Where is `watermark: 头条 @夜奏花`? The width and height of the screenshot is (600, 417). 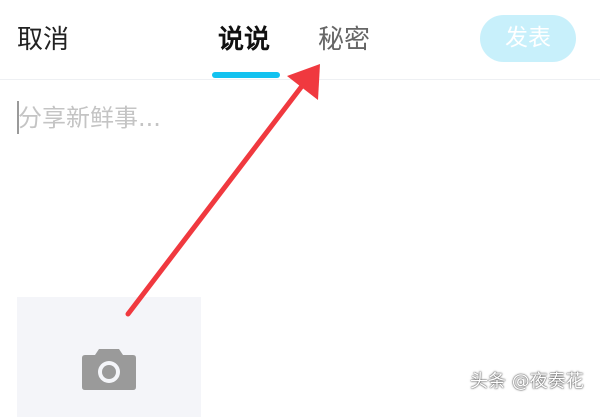
watermark: 头条 @夜奏花 is located at coordinates (527, 381).